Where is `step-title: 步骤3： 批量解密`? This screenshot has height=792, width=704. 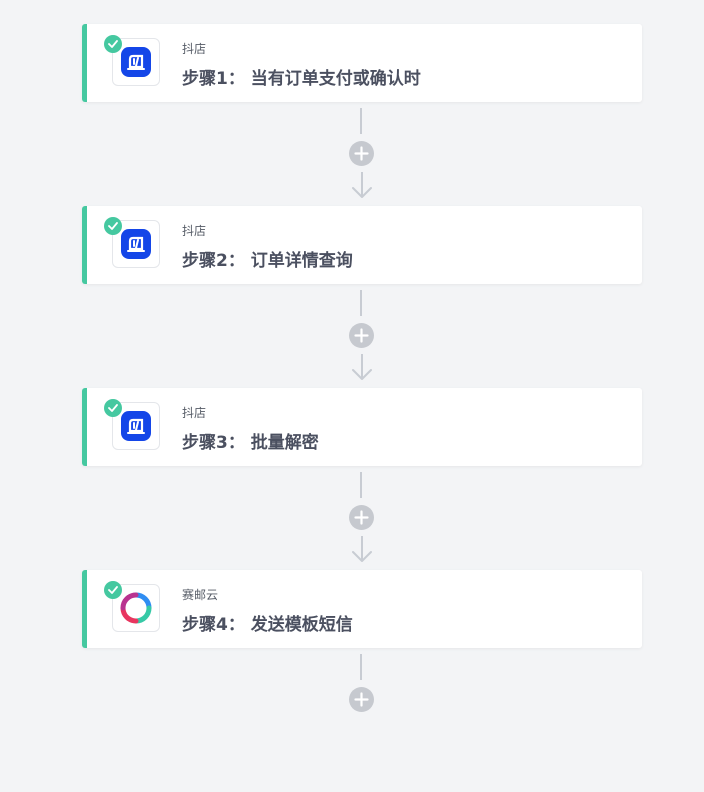
step-title: 步骤3： 批量解密 is located at coordinates (250, 443).